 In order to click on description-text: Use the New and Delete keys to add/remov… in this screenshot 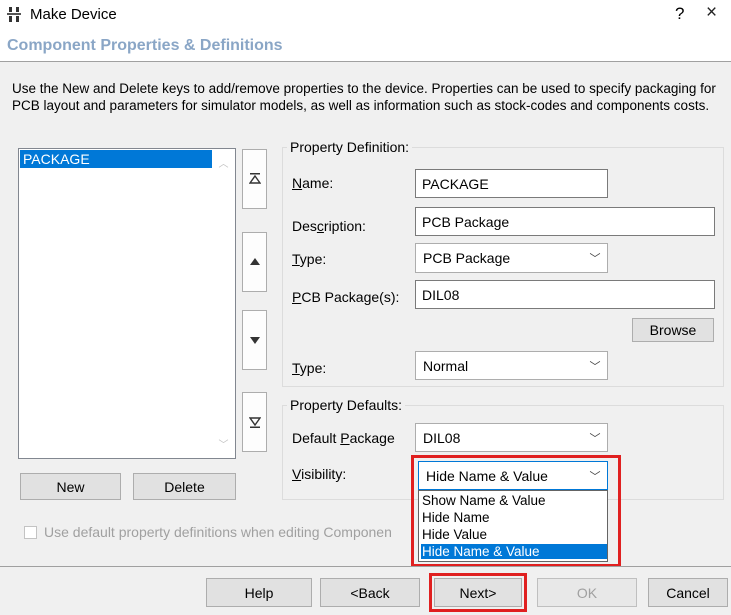, I will do `click(364, 97)`.